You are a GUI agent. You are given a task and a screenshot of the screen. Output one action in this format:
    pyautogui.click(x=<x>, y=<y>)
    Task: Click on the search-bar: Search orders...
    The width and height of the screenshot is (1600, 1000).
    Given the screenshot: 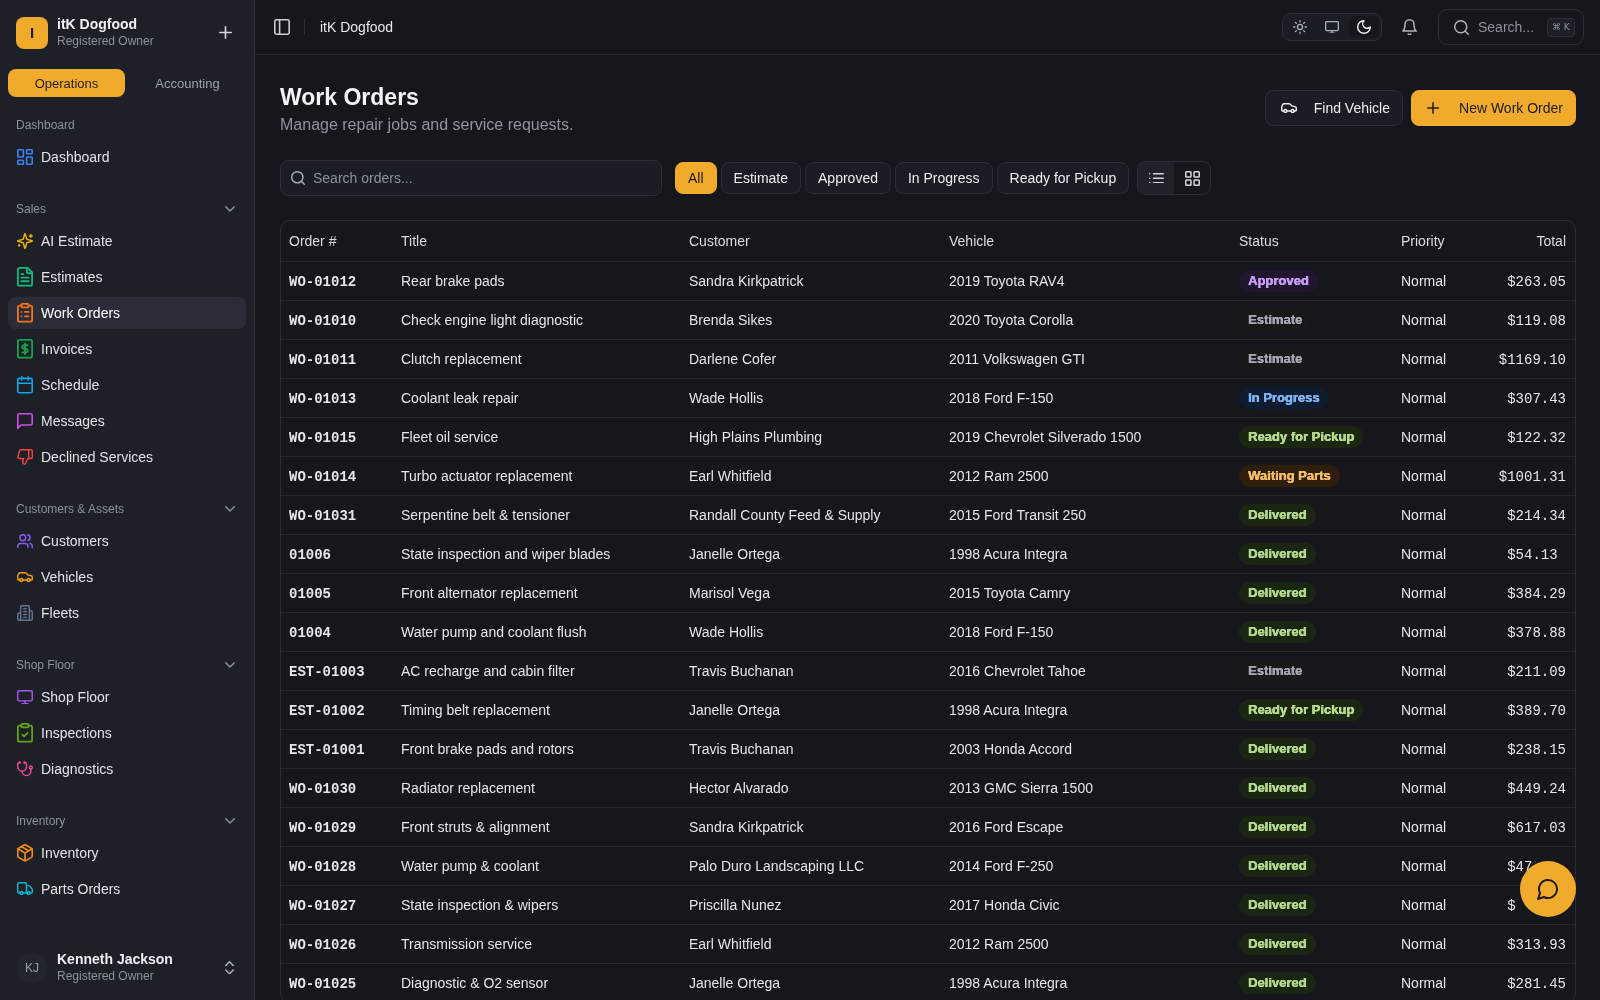 What is the action you would take?
    pyautogui.click(x=471, y=178)
    